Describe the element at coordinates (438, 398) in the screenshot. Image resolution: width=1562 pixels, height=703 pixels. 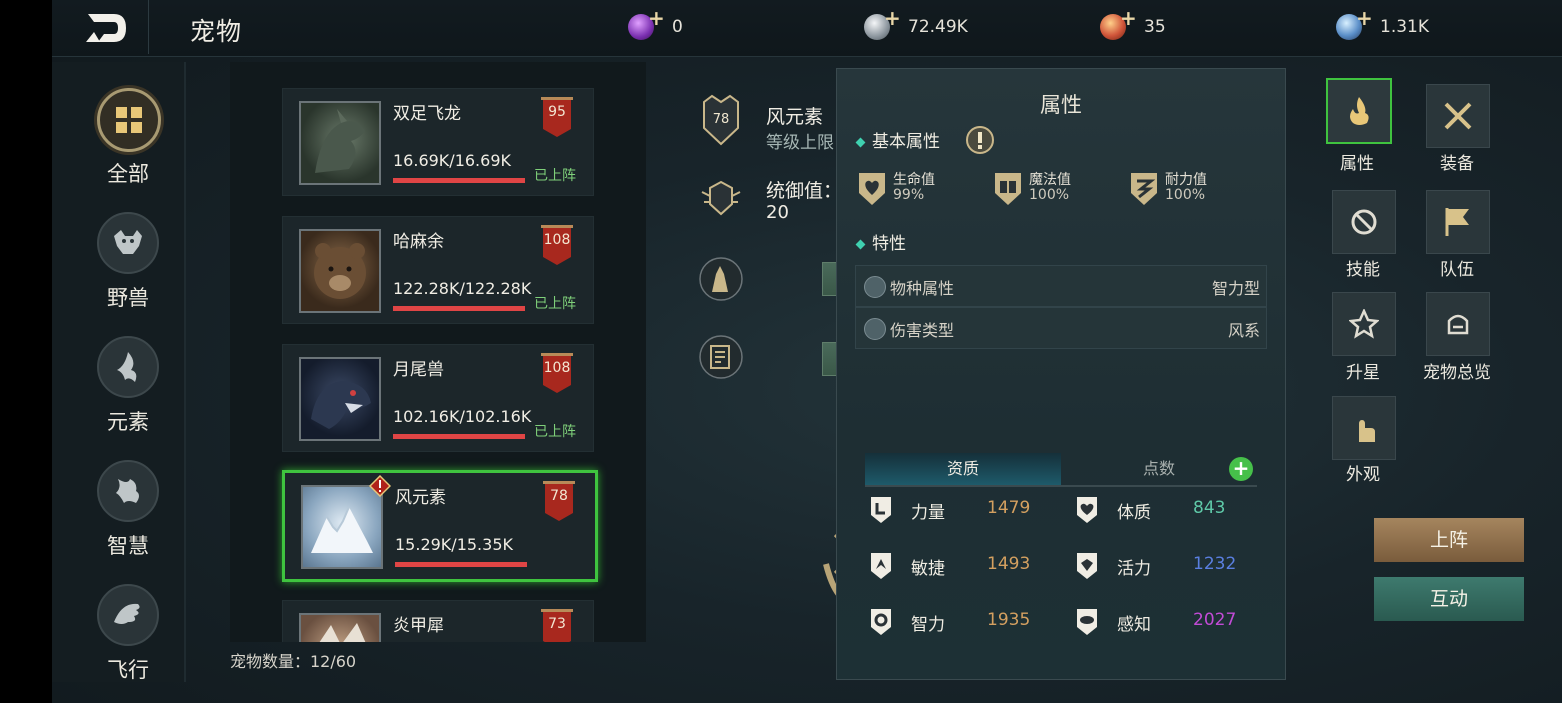
I see `pet-card: 月尾兽 102.16K/102.16K 已上阵 108` at that location.